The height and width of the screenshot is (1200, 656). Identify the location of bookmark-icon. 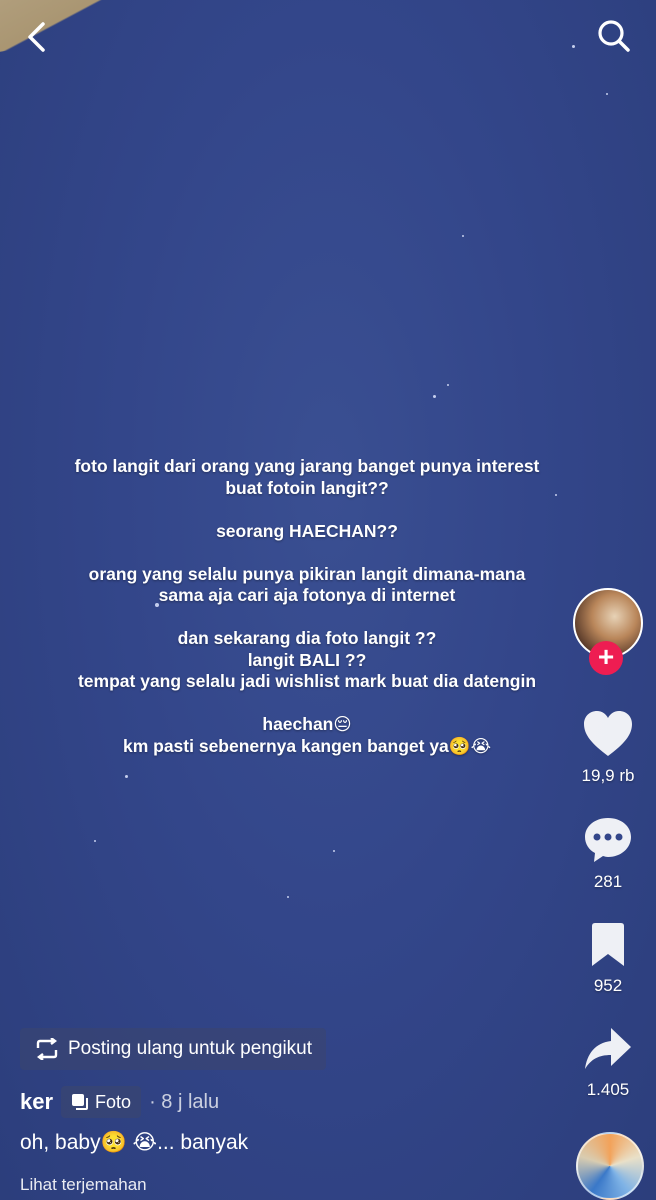
(608, 944).